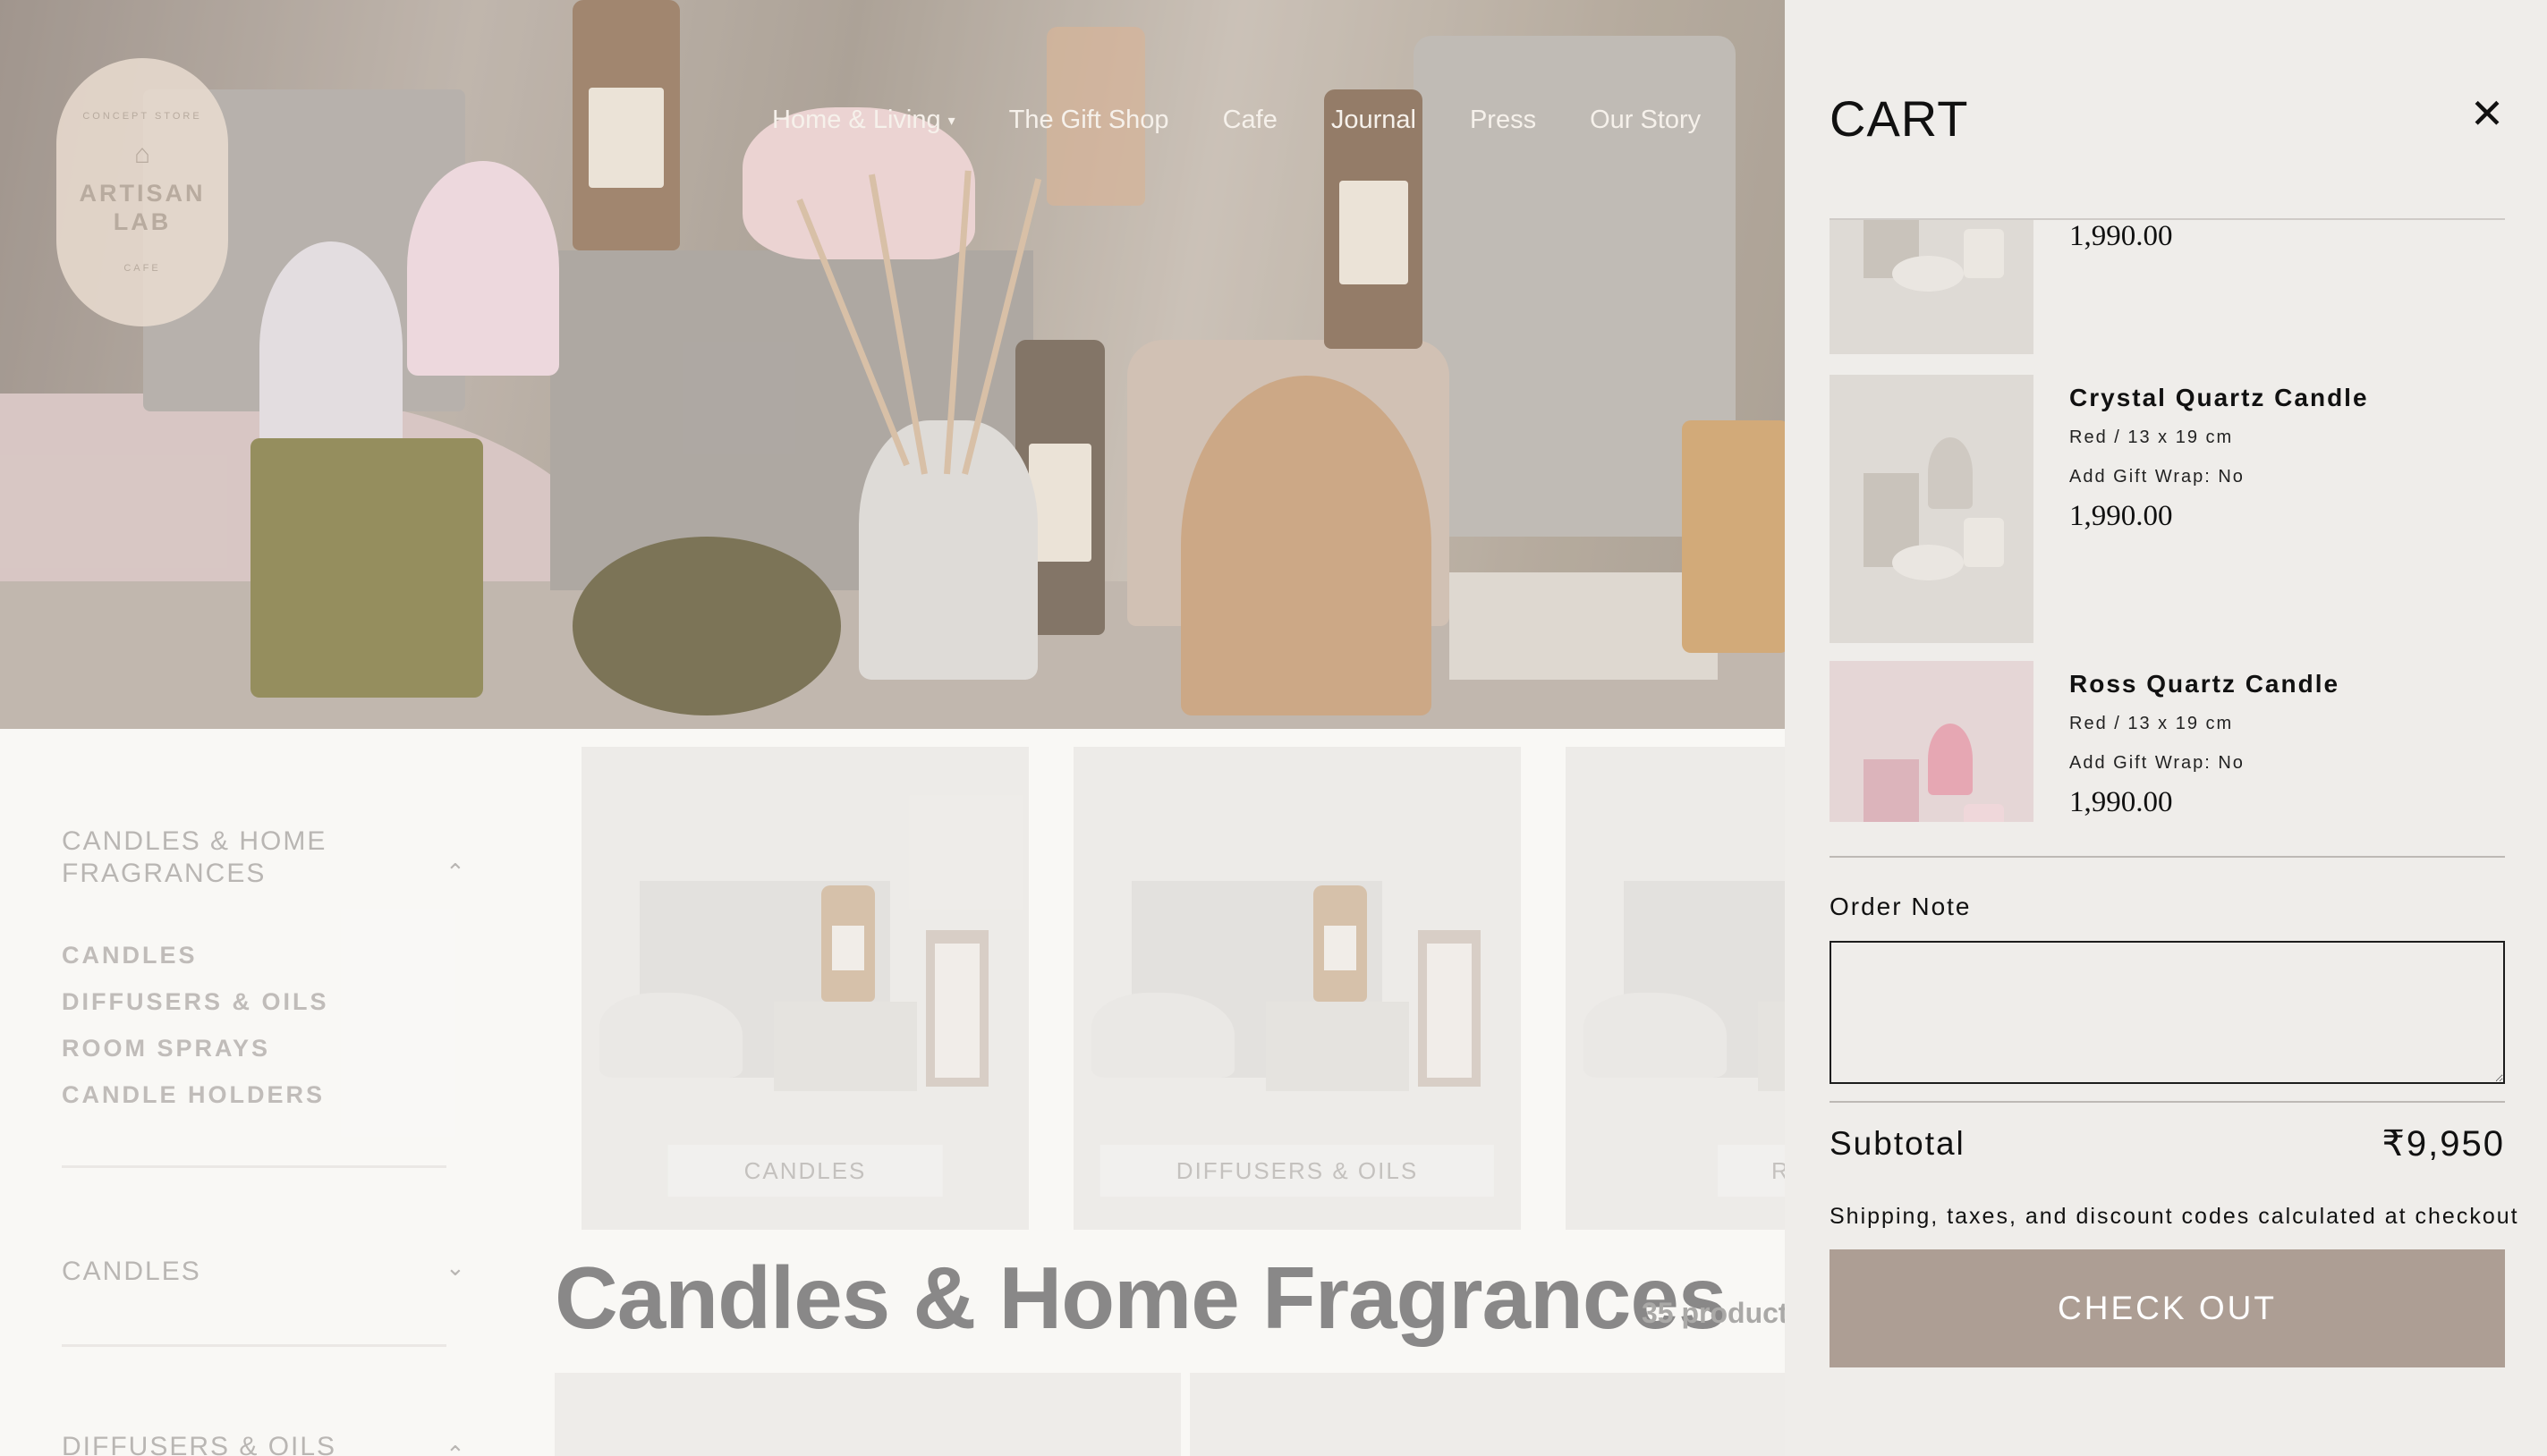  Describe the element at coordinates (142, 154) in the screenshot. I see `logo-mark-icon: ⌂` at that location.